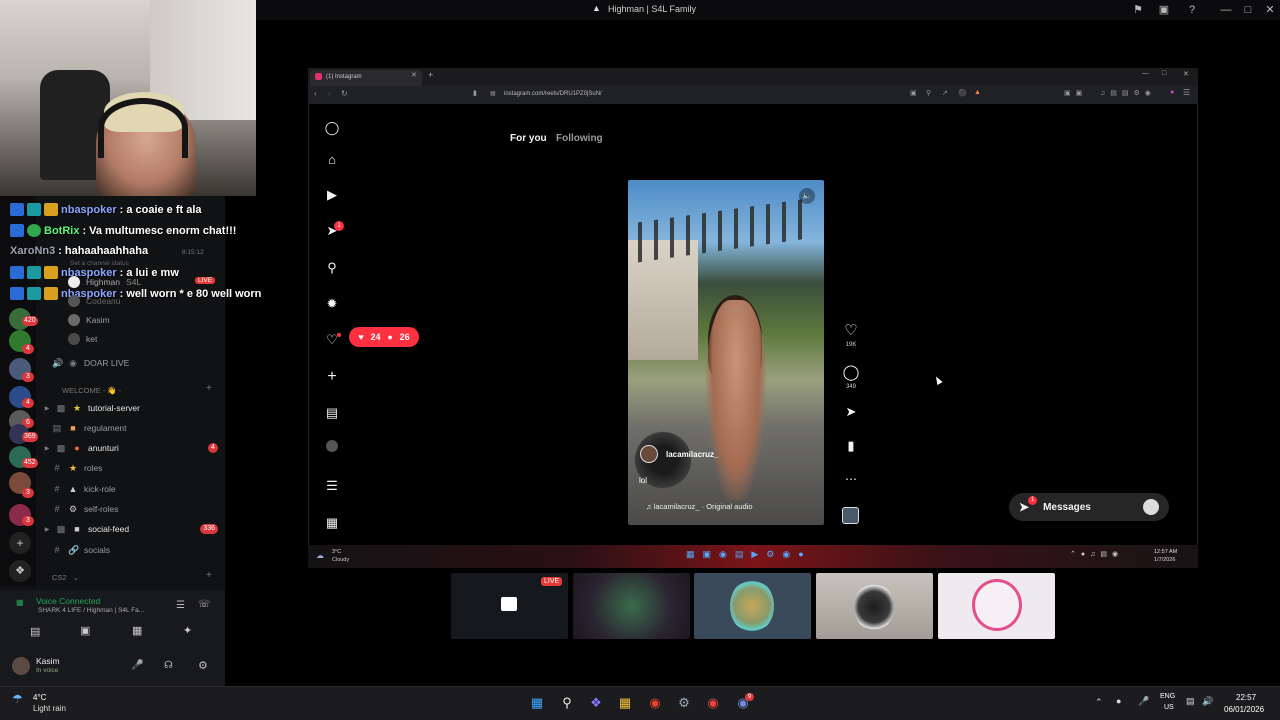  What do you see at coordinates (91, 390) in the screenshot?
I see `category-welcome: WELCOME - 👋 -` at bounding box center [91, 390].